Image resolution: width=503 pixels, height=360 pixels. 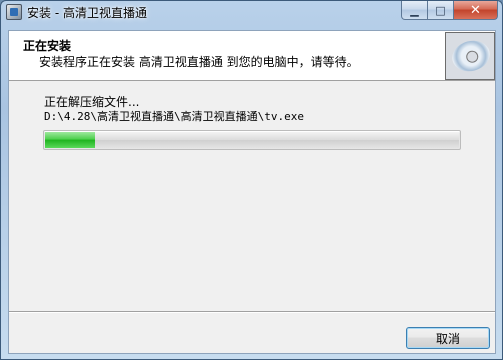 What do you see at coordinates (174, 116) in the screenshot?
I see `current-file-path: D:\4.28\高清卫视直播通\高清卫视直播通\tv.exe` at bounding box center [174, 116].